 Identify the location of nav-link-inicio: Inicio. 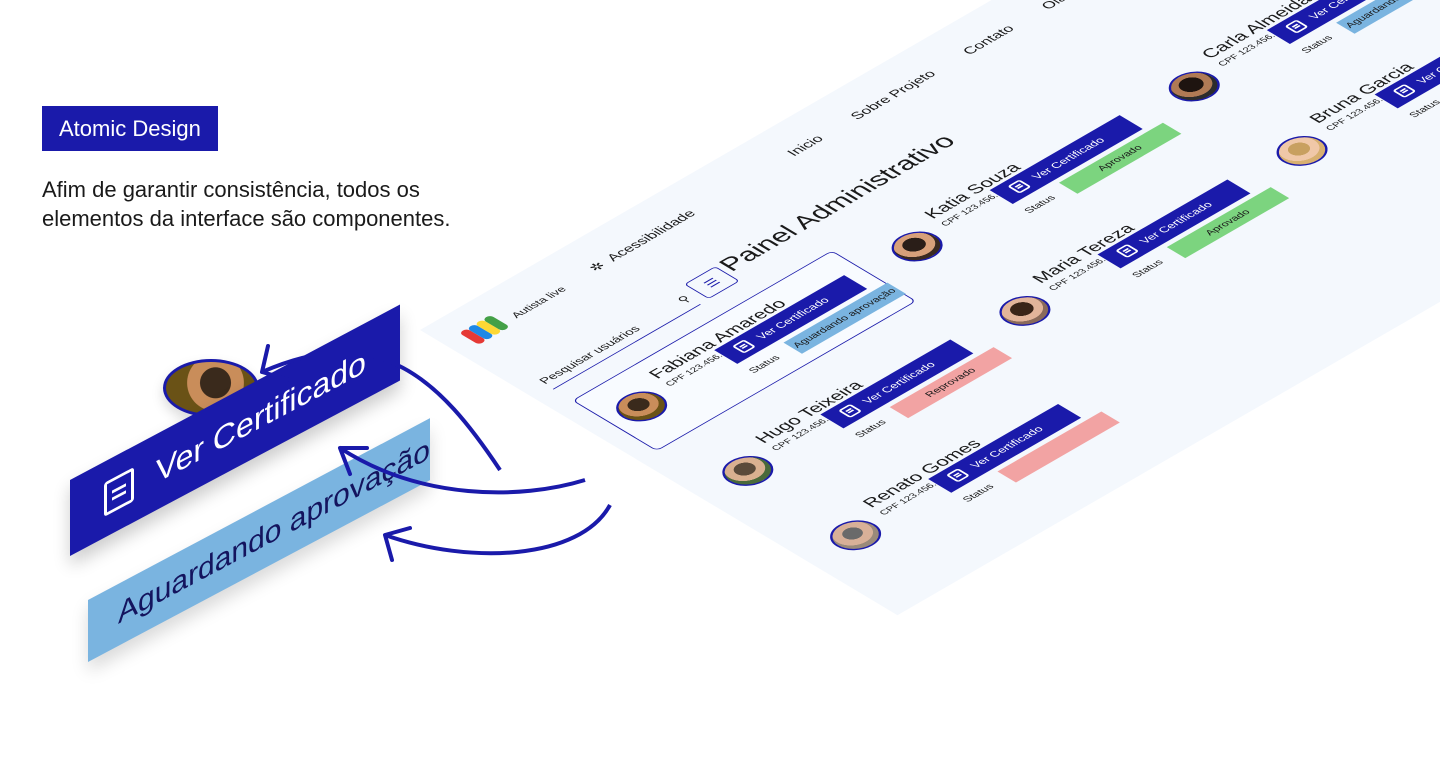
(805, 145).